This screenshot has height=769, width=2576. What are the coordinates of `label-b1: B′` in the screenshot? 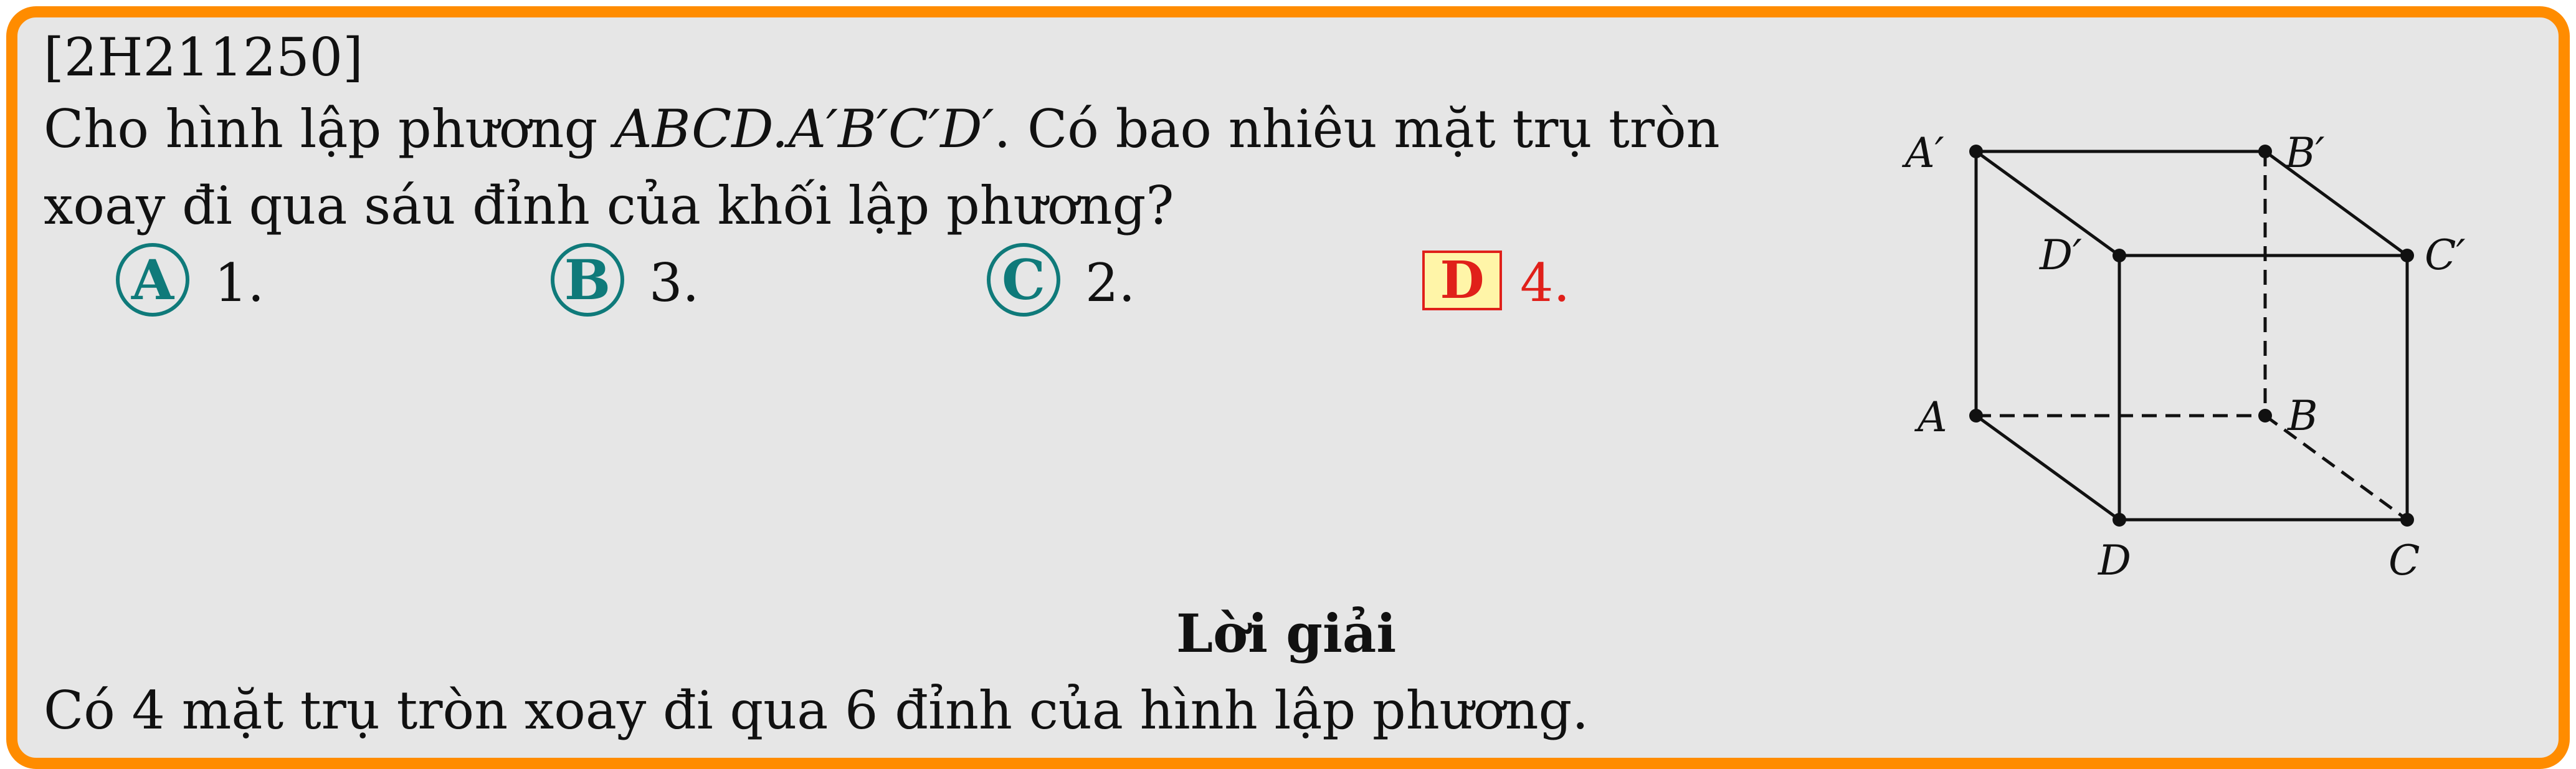 It's located at (2304, 153).